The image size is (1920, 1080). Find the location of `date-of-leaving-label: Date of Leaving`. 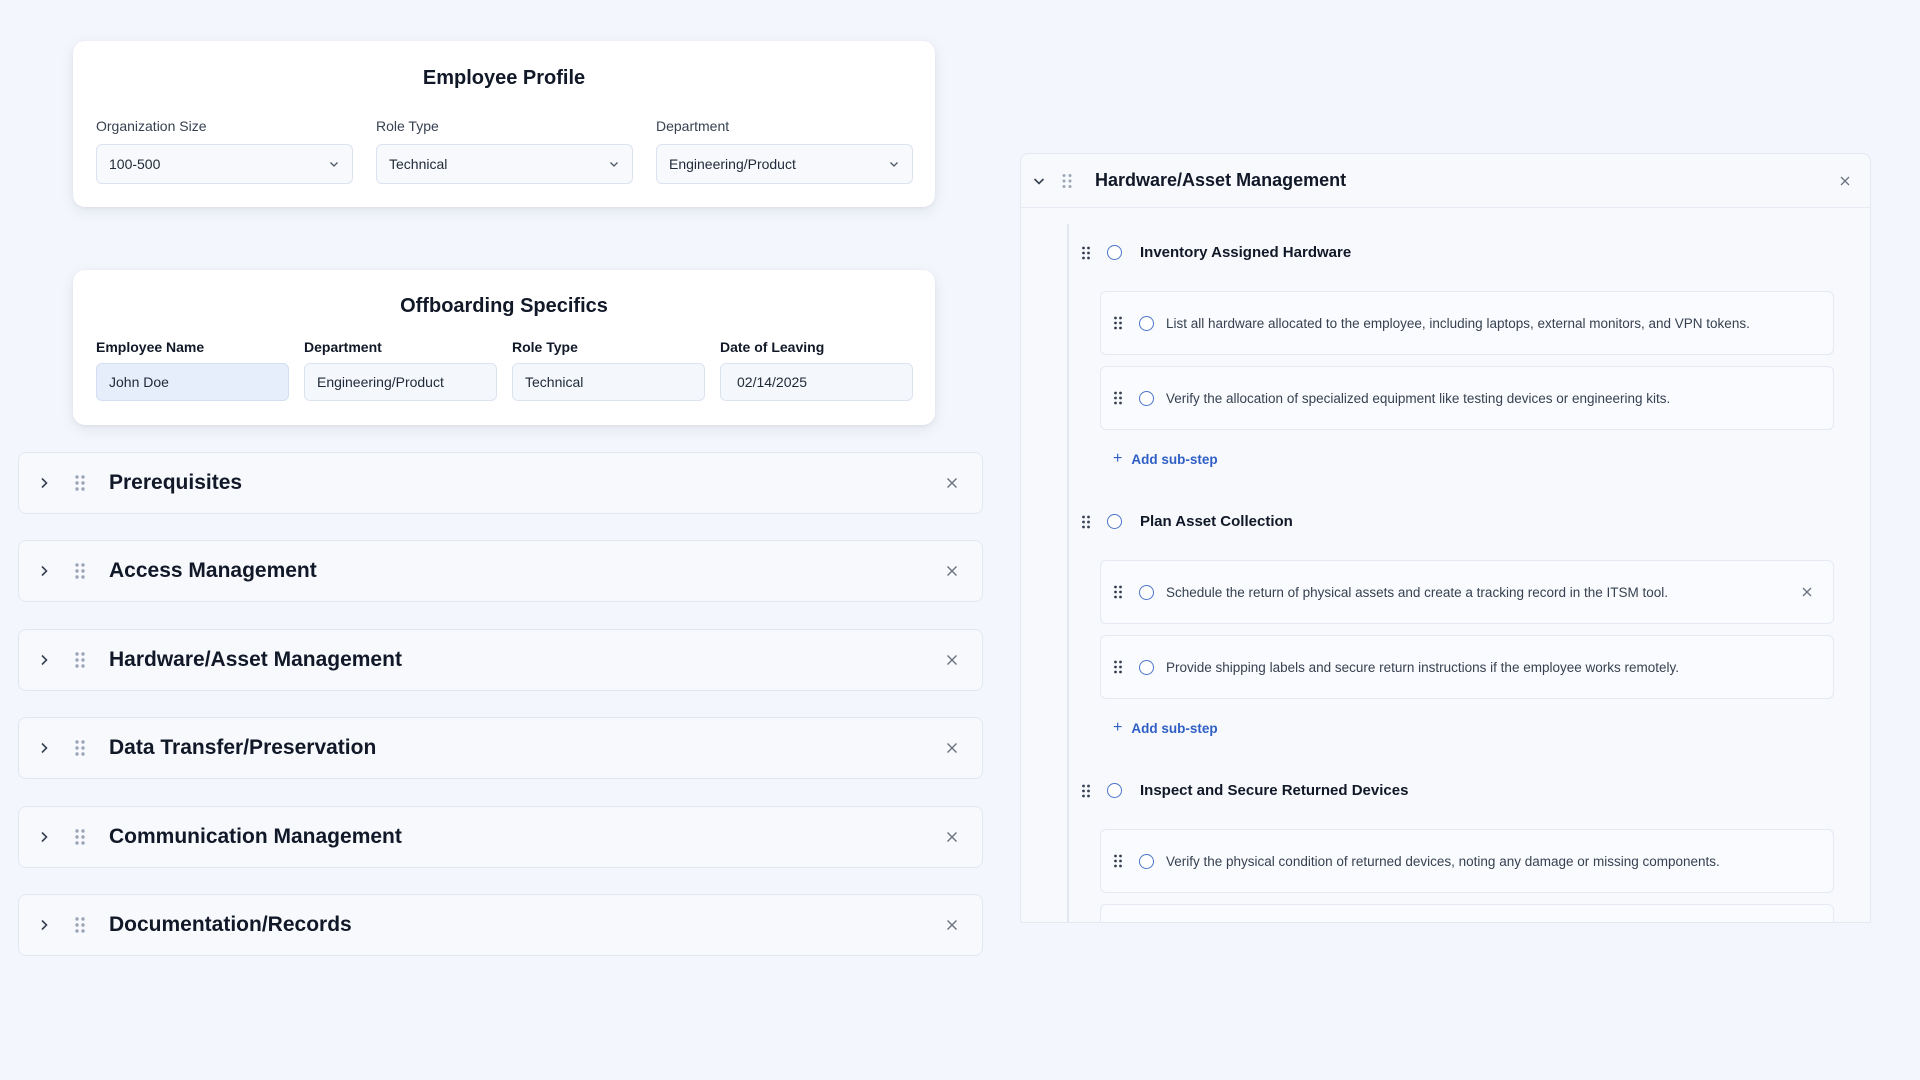

date-of-leaving-label: Date of Leaving is located at coordinates (772, 347).